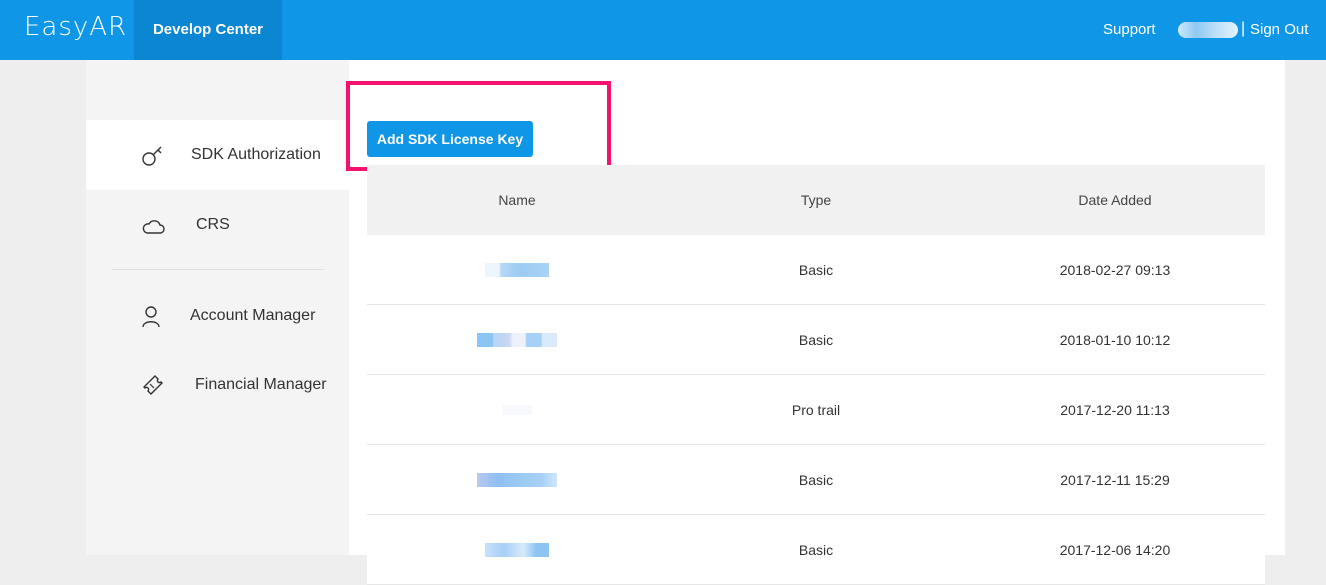 The width and height of the screenshot is (1326, 585). What do you see at coordinates (153, 227) in the screenshot?
I see `cloud-icon` at bounding box center [153, 227].